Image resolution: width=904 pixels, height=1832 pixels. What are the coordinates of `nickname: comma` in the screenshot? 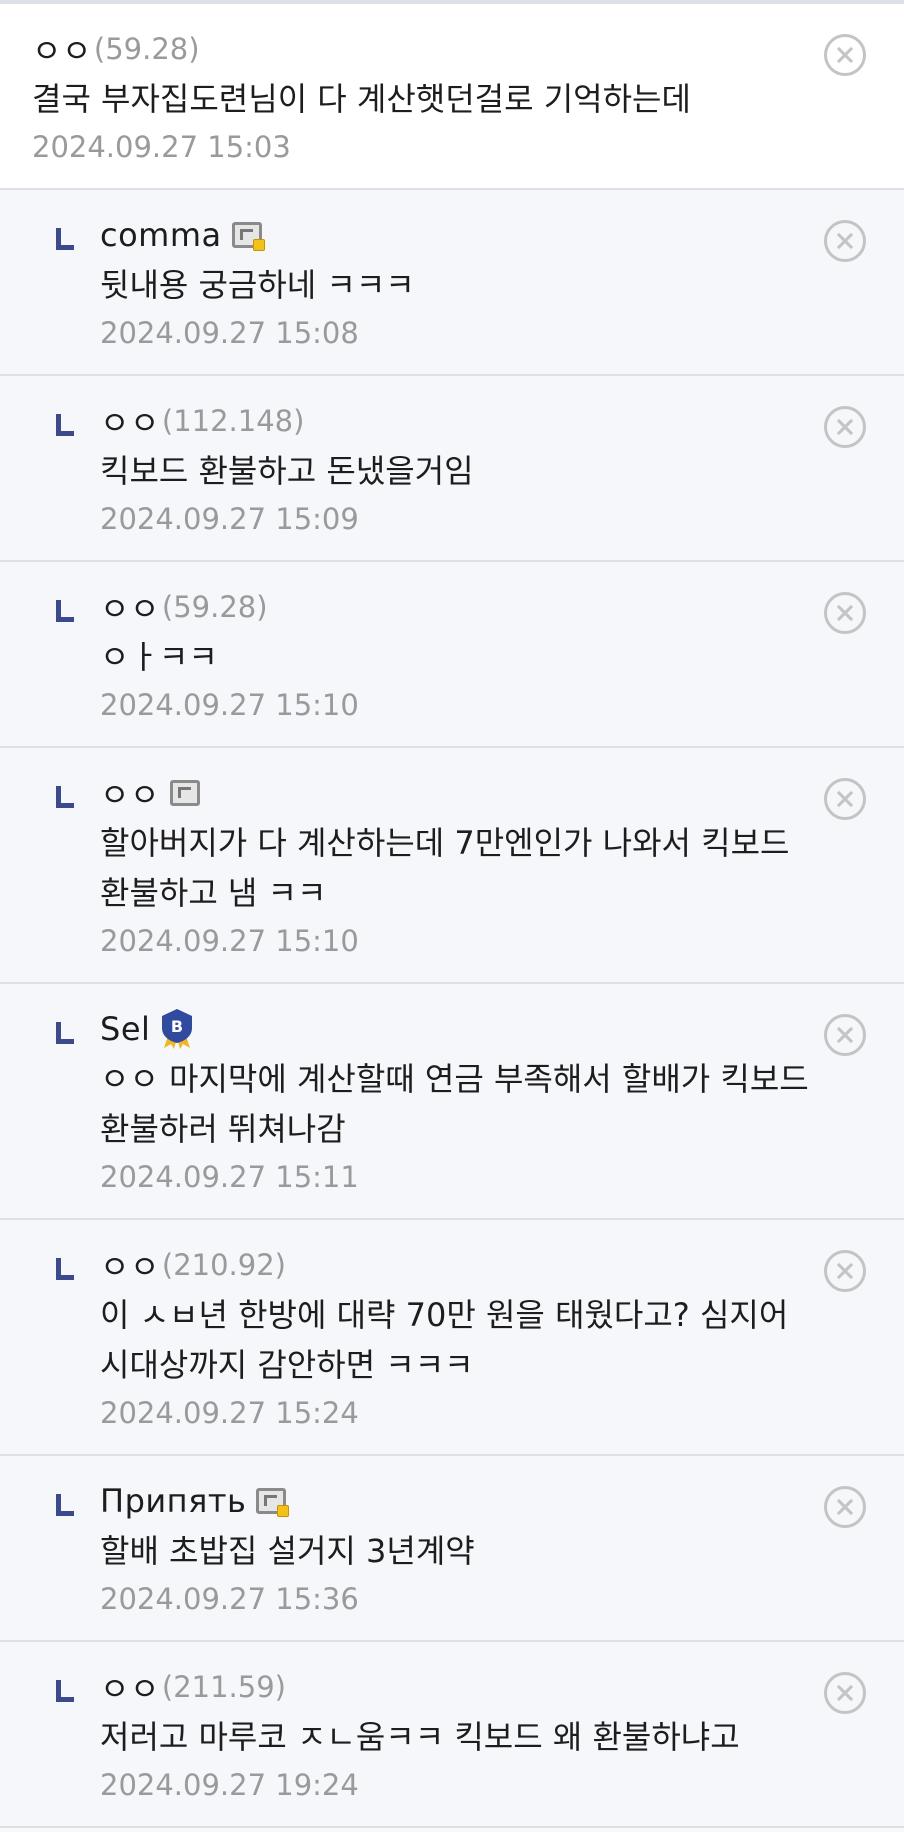 It's located at (161, 235).